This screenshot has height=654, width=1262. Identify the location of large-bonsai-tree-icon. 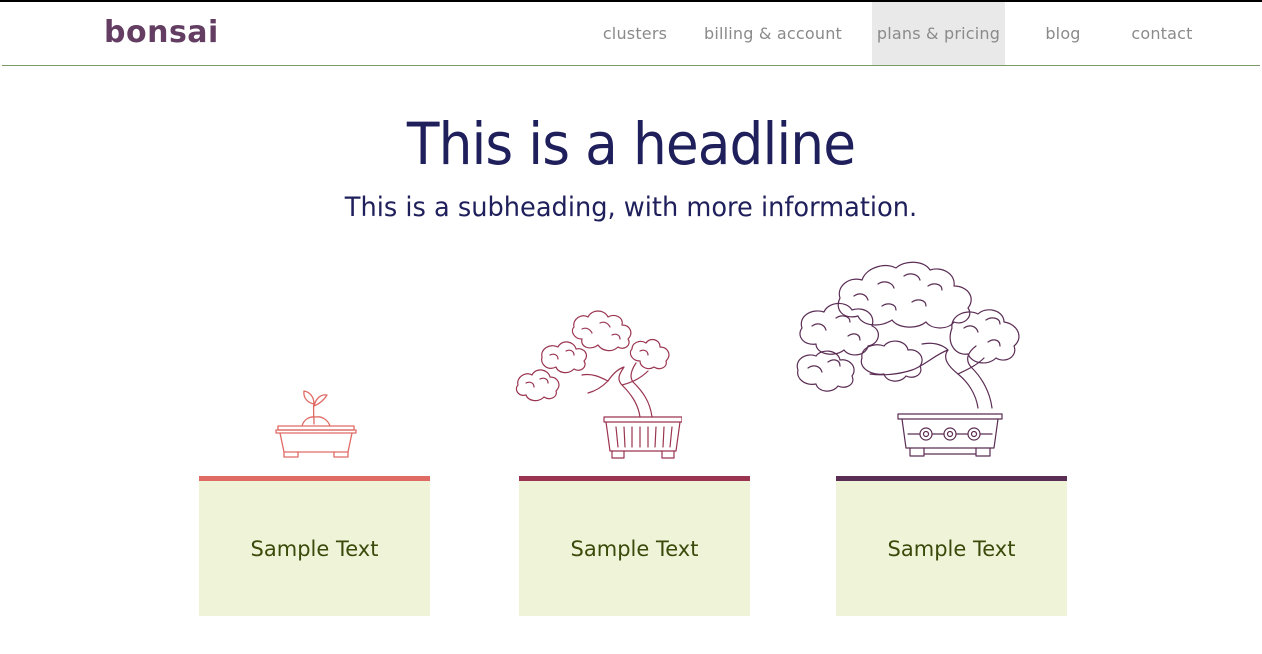
(908, 359).